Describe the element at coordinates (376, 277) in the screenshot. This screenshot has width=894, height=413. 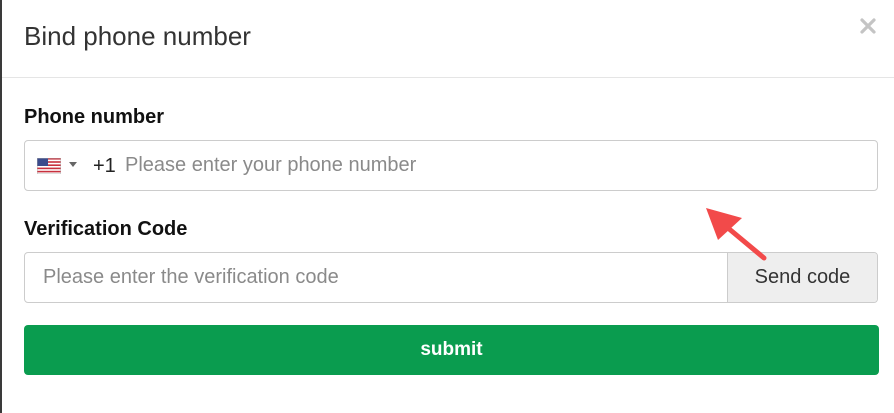
I see `verification-code-input` at that location.